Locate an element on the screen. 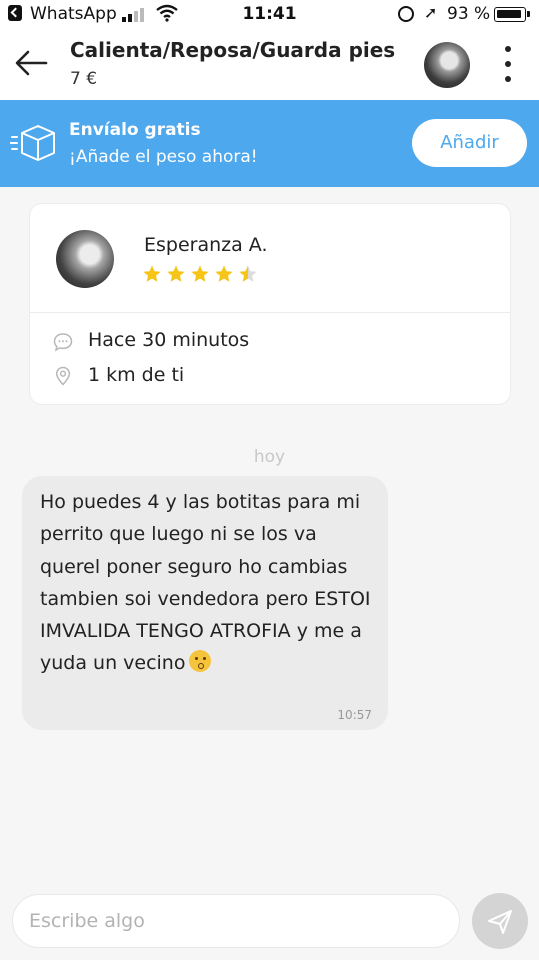  last-seen-text: Hace 30 minutos is located at coordinates (169, 340).